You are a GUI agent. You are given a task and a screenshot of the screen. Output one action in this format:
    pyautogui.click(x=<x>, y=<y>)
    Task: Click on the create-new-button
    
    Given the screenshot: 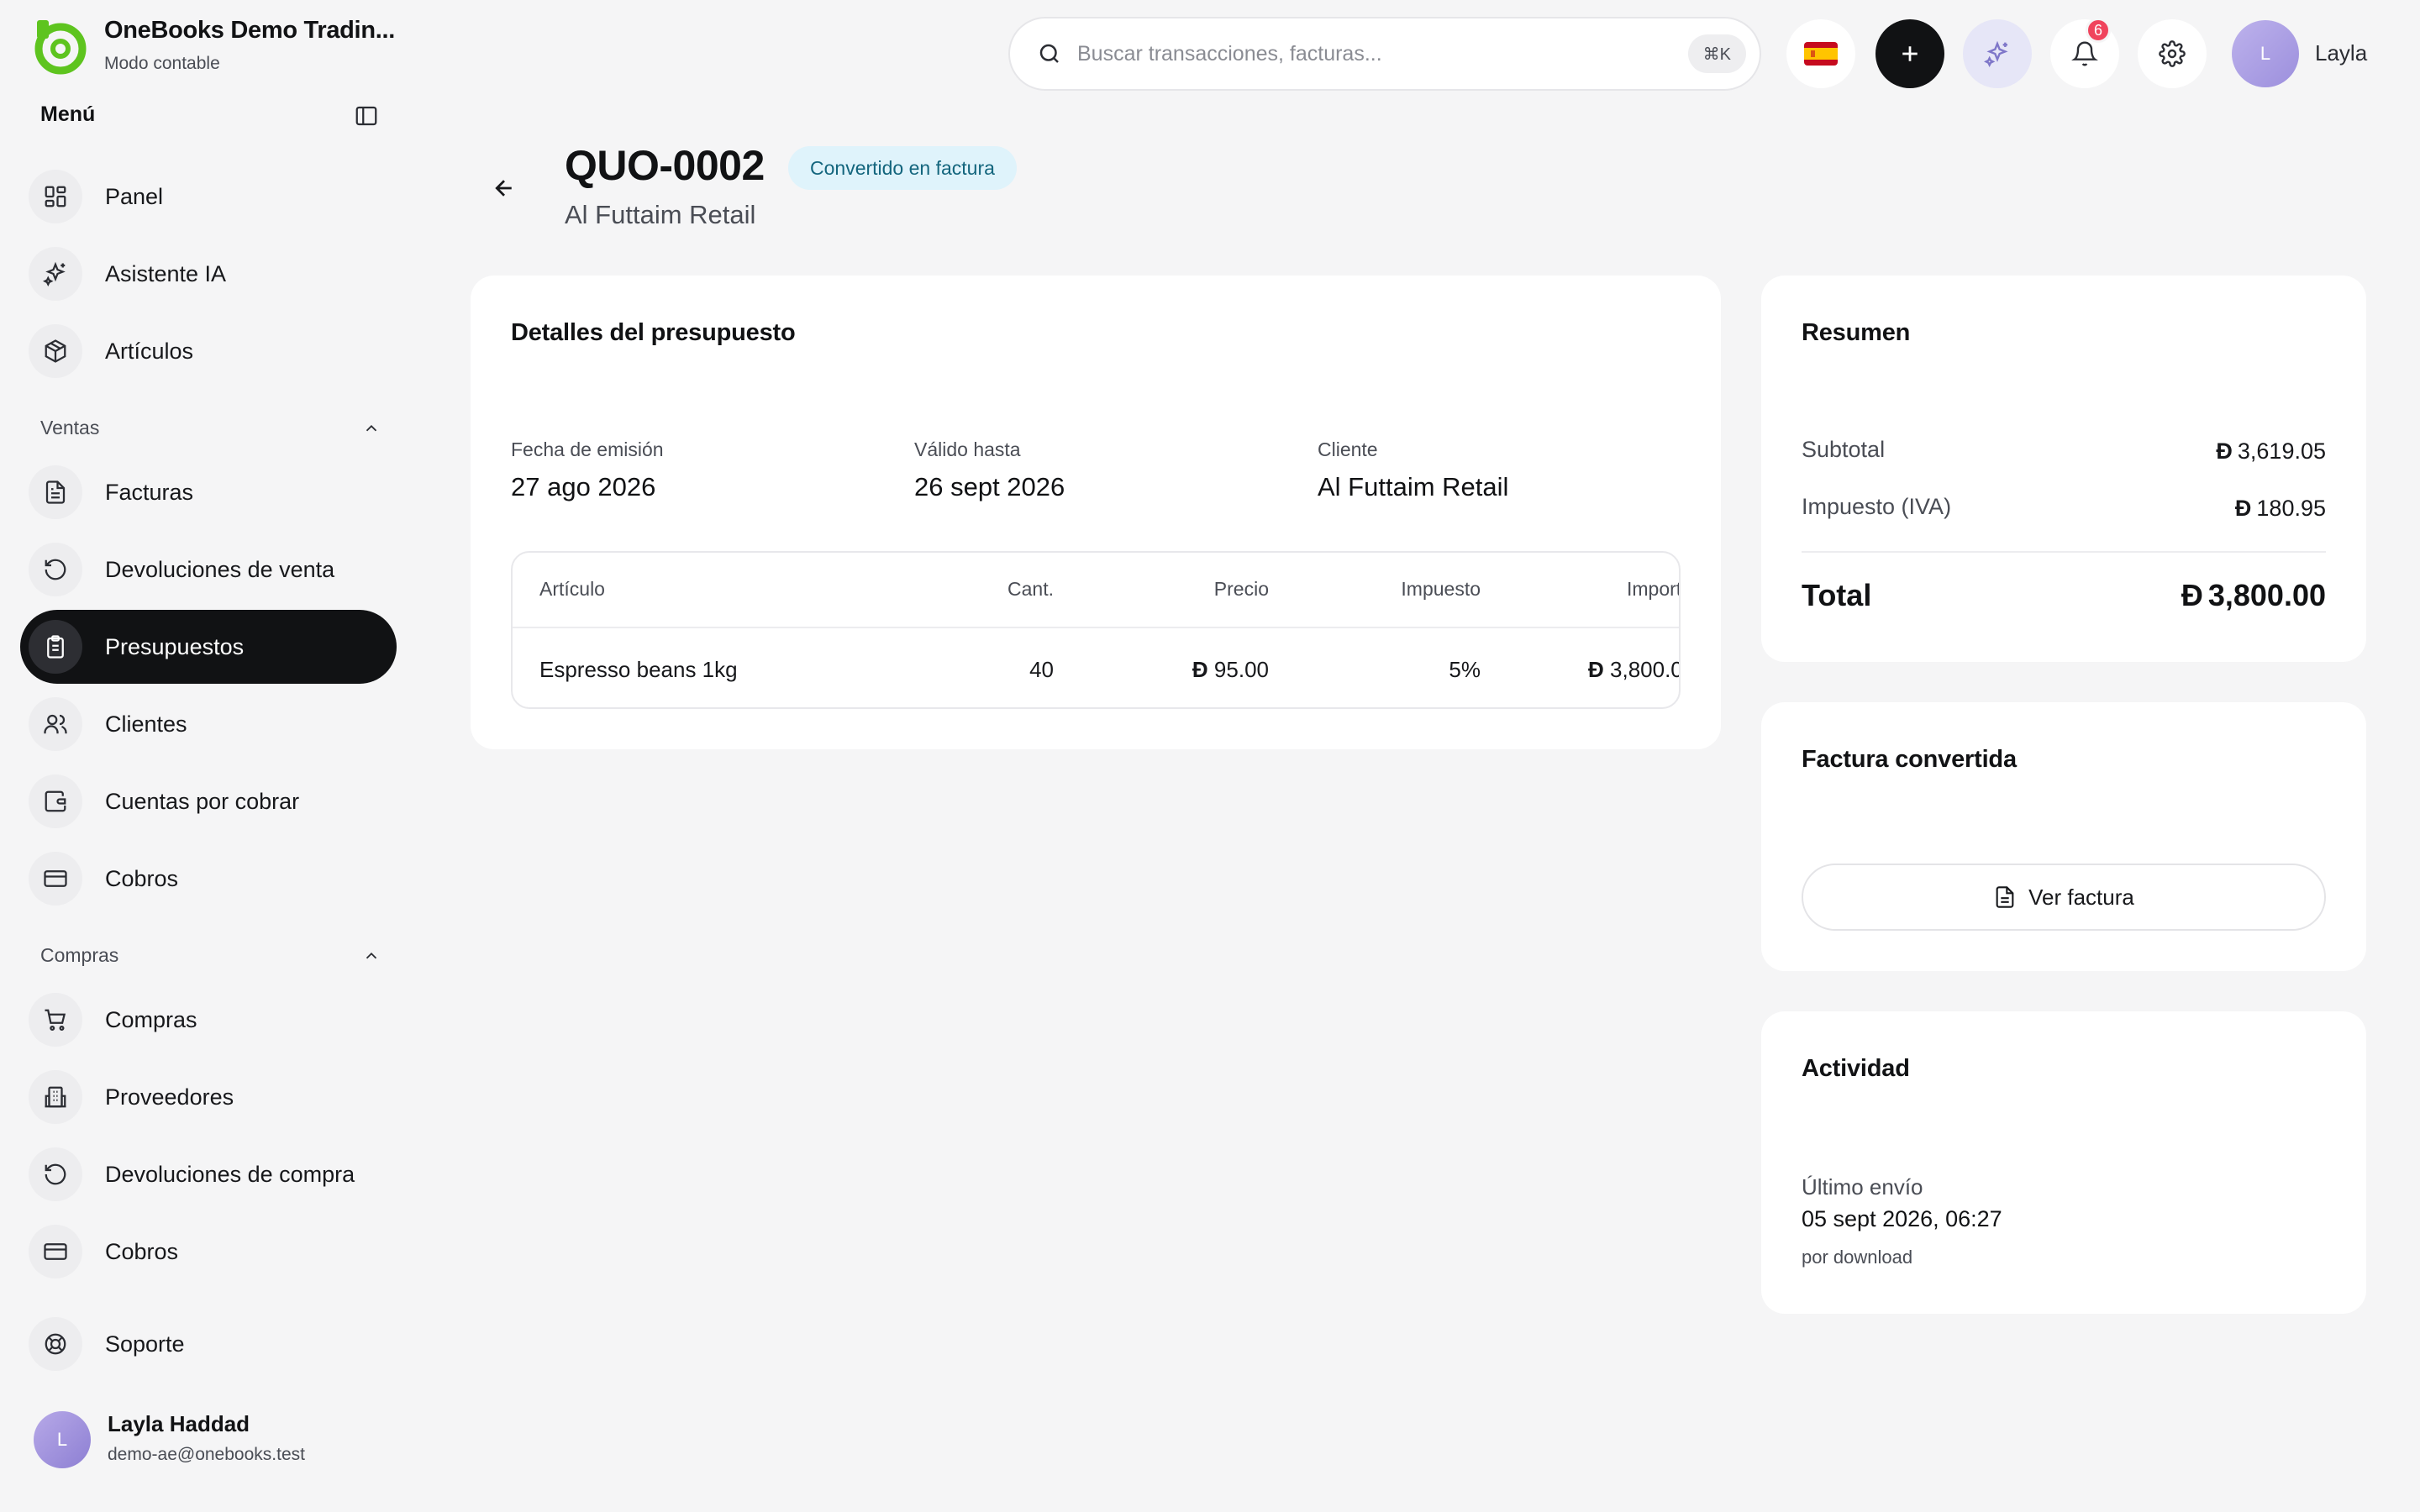 What is the action you would take?
    pyautogui.click(x=1910, y=53)
    